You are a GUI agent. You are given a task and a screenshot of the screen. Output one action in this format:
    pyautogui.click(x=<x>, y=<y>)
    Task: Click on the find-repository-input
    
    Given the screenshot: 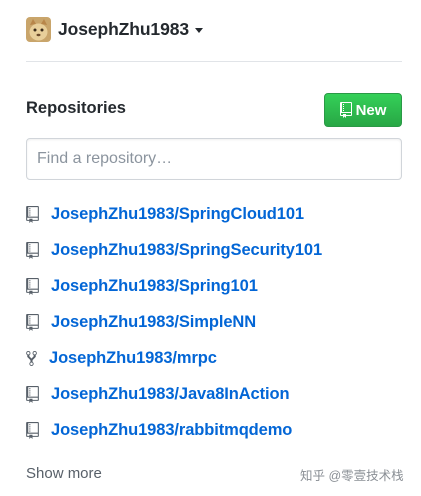 What is the action you would take?
    pyautogui.click(x=214, y=159)
    